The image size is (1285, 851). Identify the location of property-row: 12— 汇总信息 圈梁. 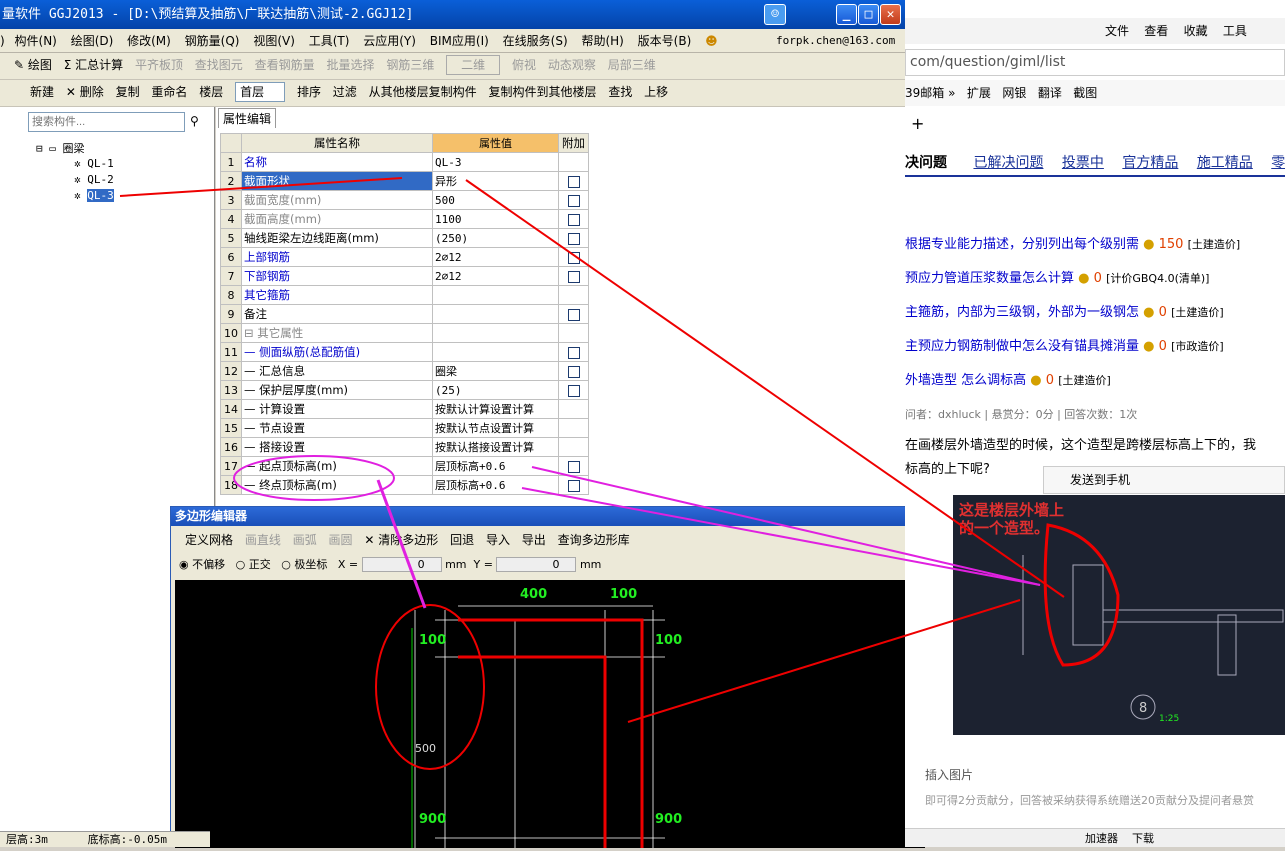
(404, 371).